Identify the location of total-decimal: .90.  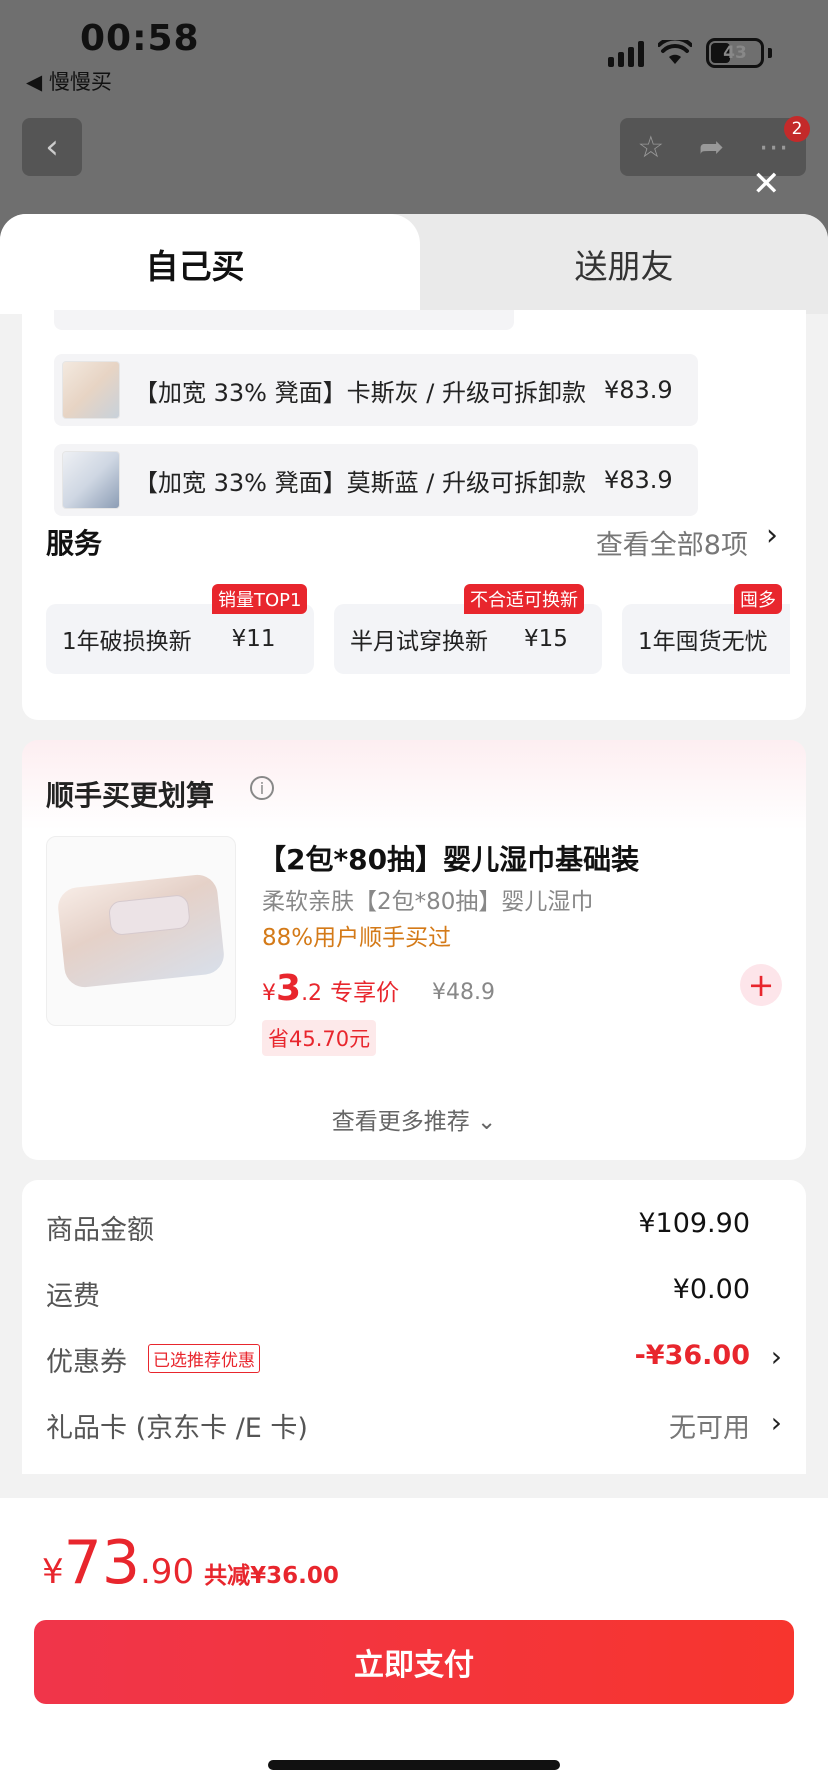
(167, 1572).